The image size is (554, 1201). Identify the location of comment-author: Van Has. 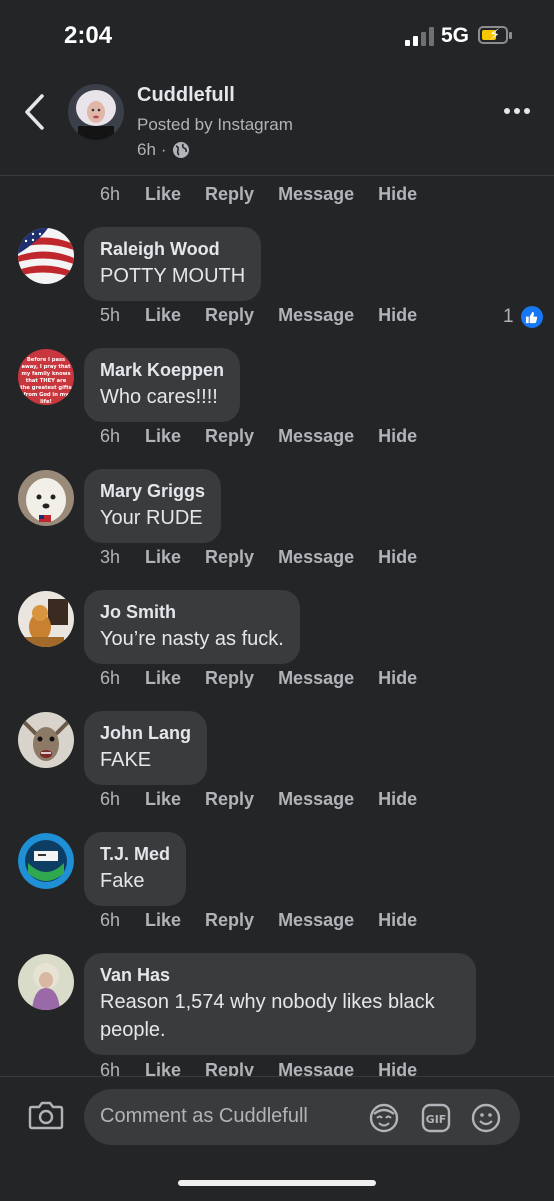
(280, 975).